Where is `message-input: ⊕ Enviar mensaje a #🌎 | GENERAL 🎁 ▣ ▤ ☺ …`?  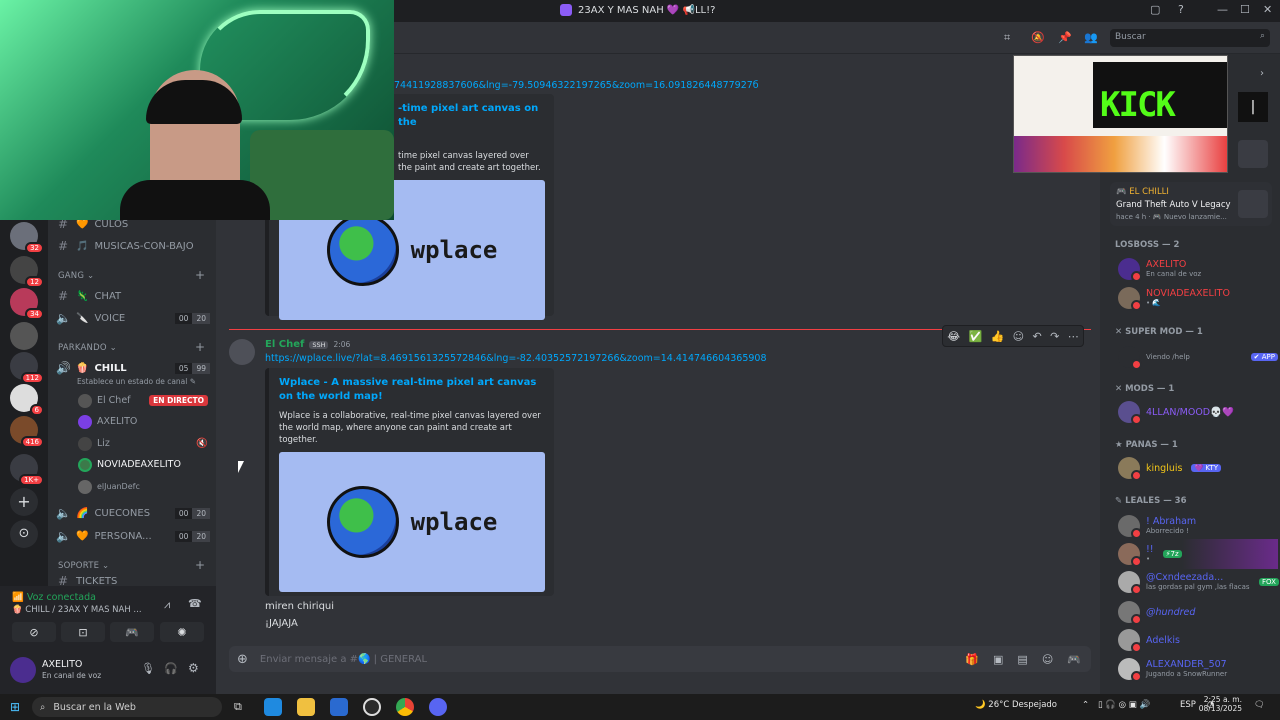
message-input: ⊕ Enviar mensaje a #🌎 | GENERAL 🎁 ▣ ▤ ☺ … is located at coordinates (660, 659).